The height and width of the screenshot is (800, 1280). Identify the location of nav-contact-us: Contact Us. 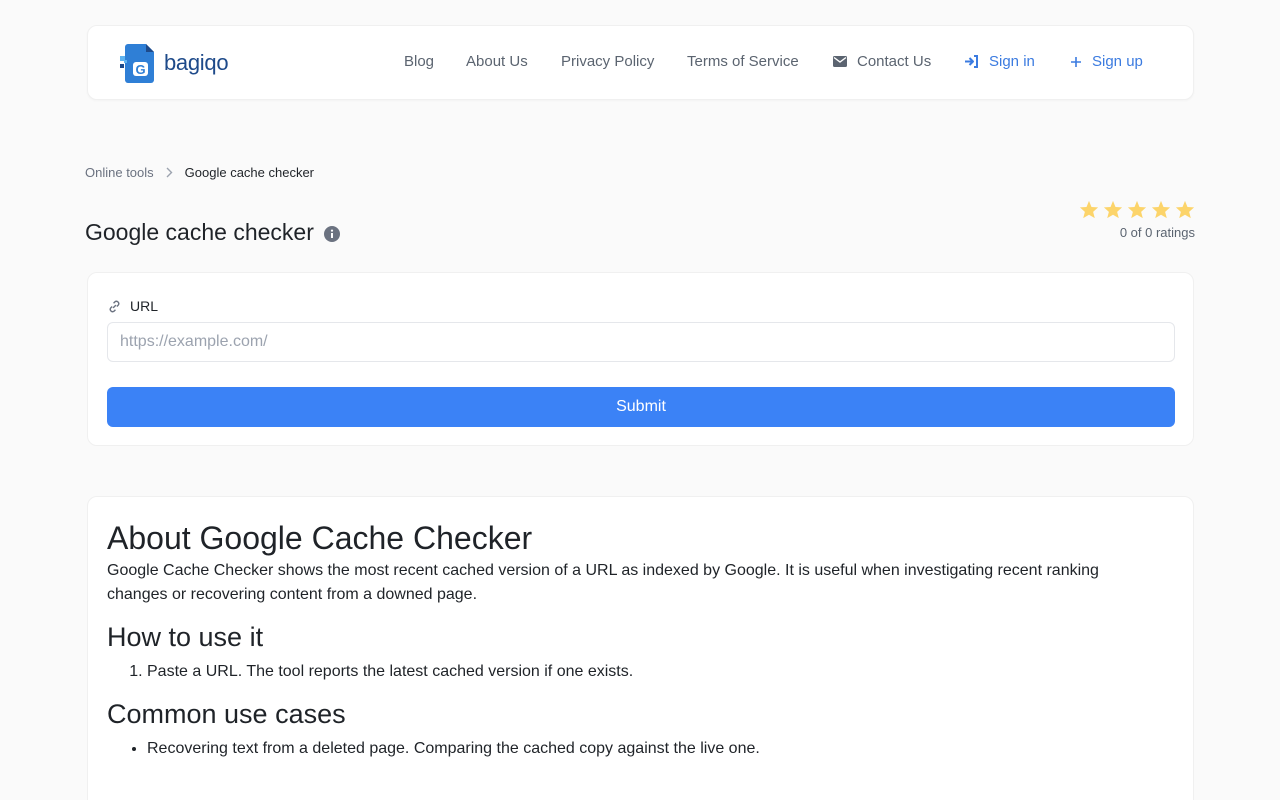
(882, 61).